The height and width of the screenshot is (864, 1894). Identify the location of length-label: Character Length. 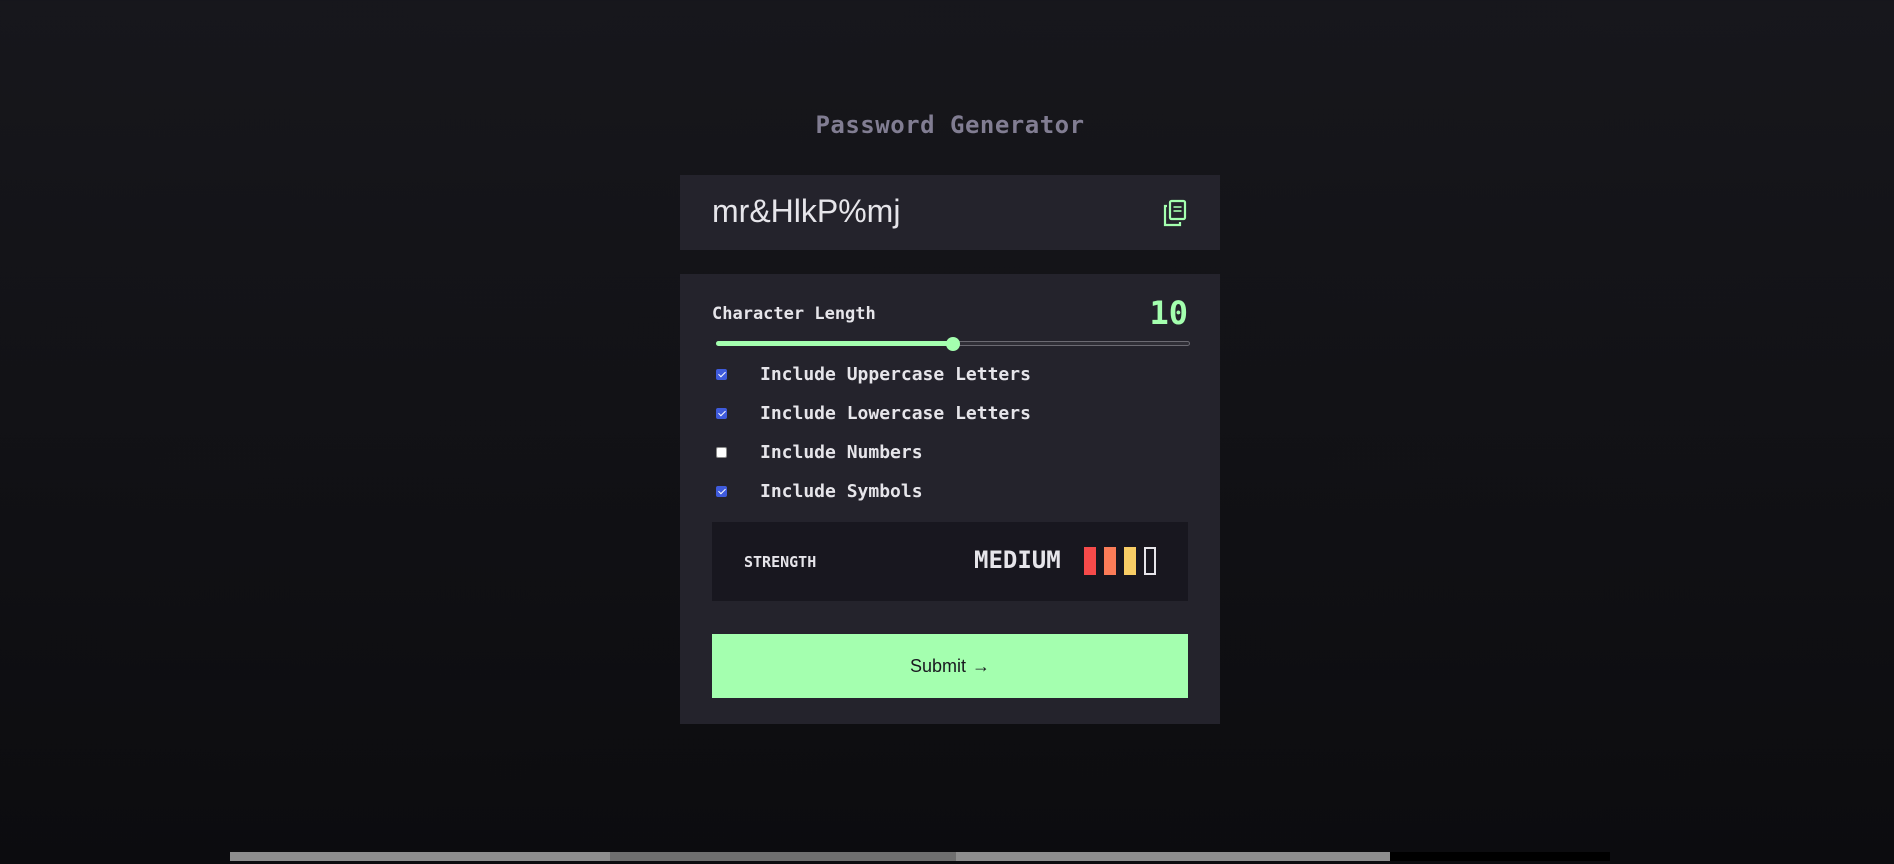
(794, 314).